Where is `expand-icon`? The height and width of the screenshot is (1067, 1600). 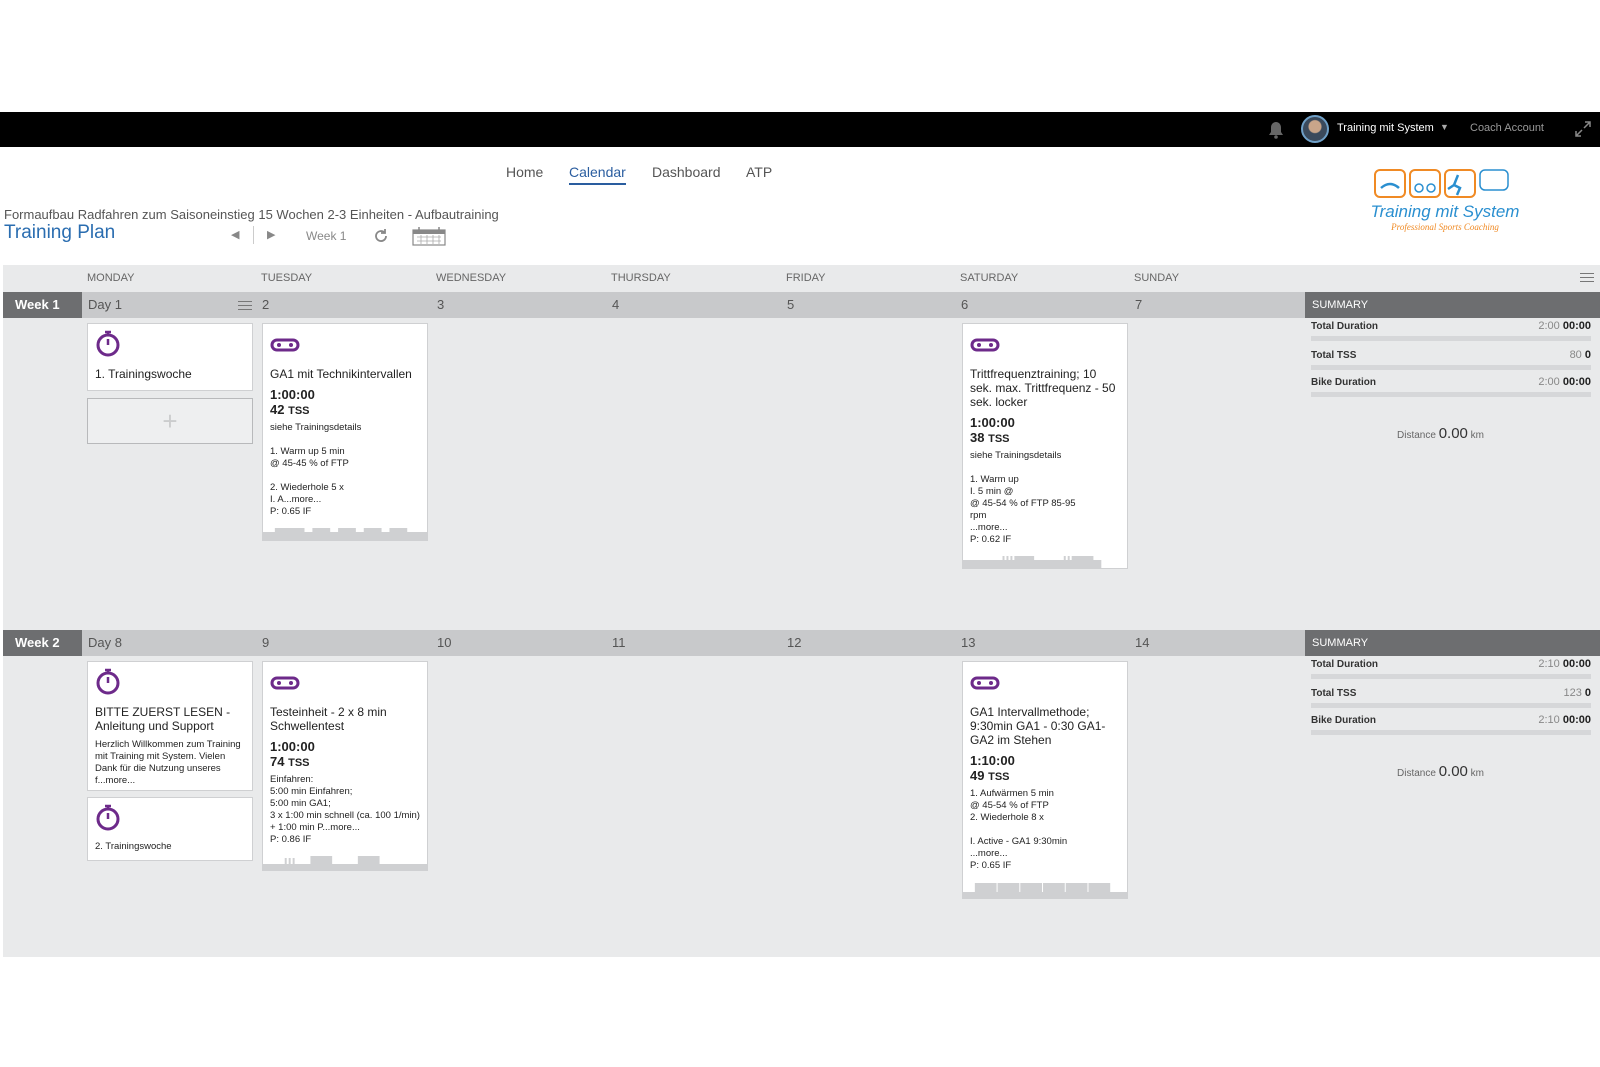 expand-icon is located at coordinates (1583, 129).